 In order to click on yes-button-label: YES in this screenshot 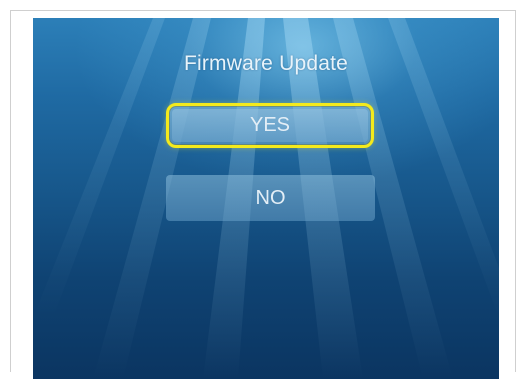, I will do `click(270, 125)`.